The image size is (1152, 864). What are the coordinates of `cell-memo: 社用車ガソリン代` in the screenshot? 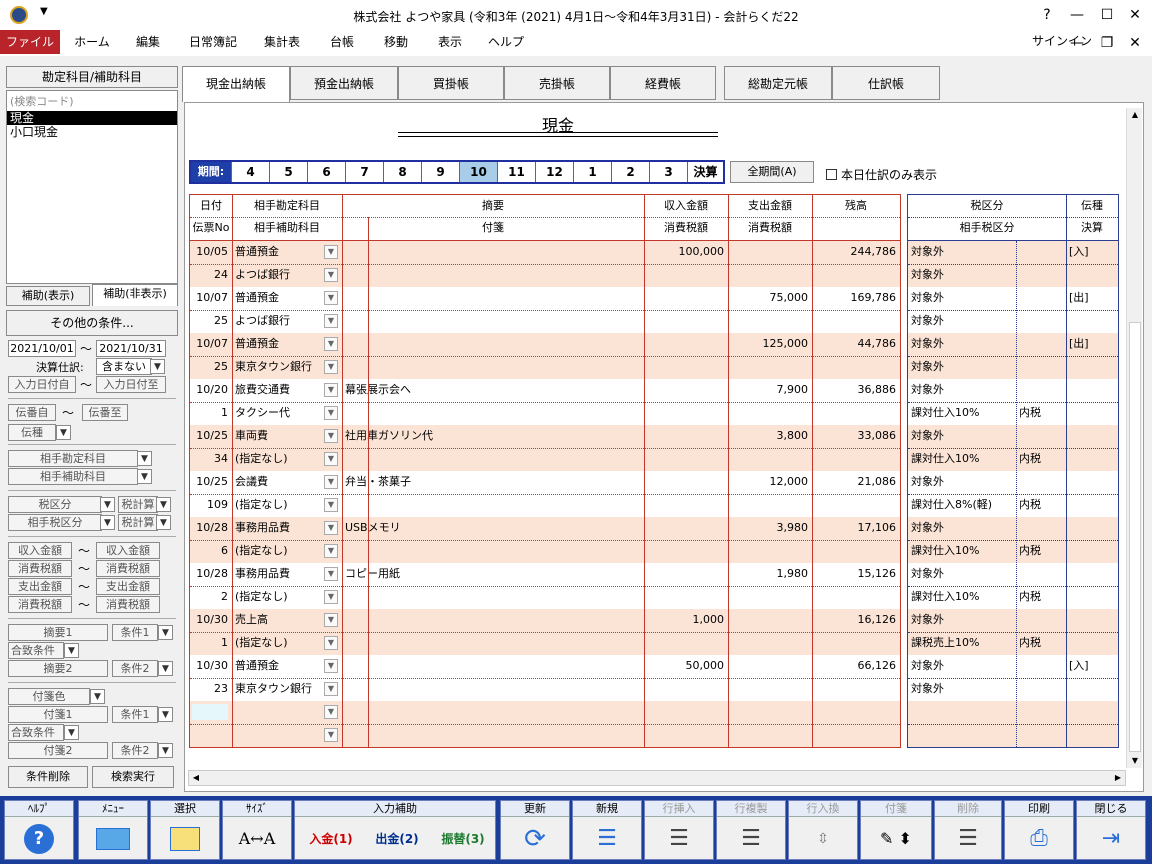 It's located at (493, 436).